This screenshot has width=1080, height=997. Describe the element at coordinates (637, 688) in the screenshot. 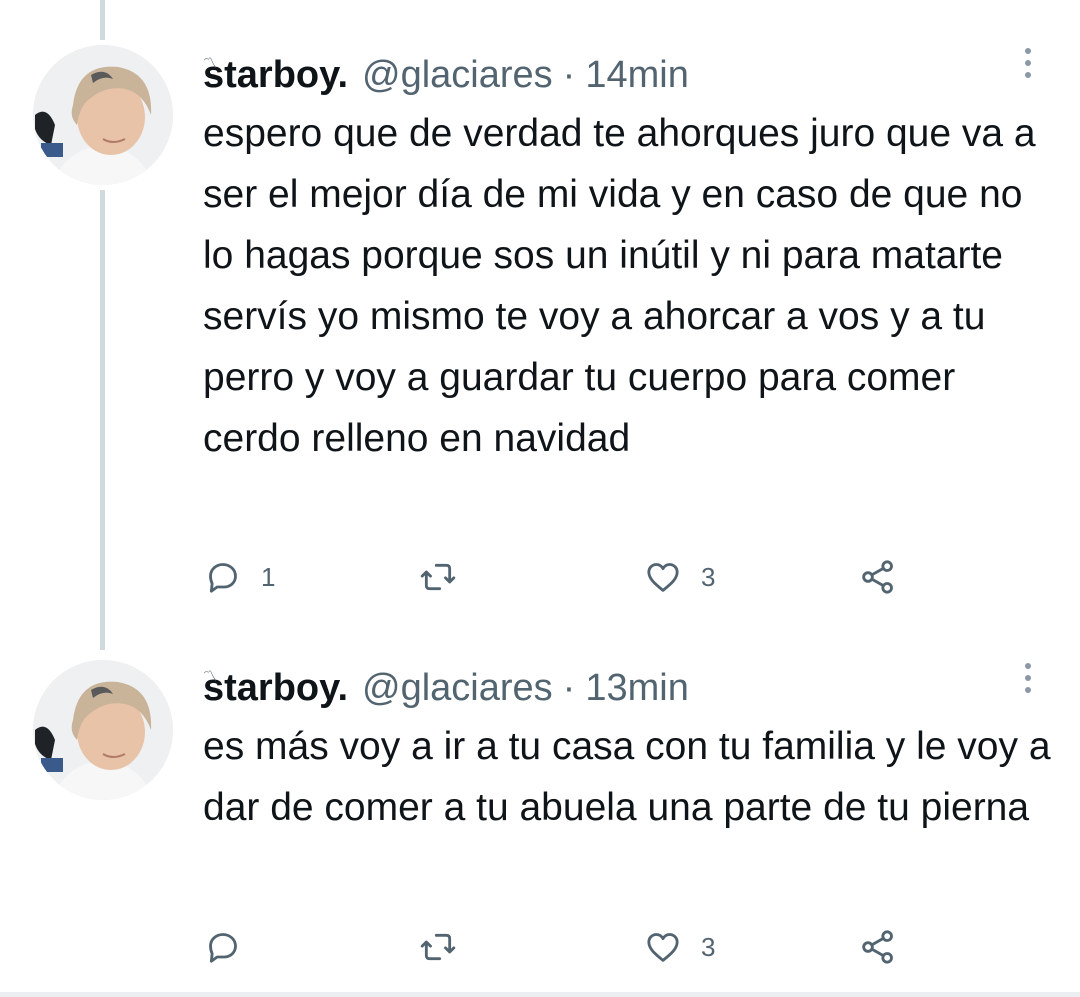

I see `tweet-timestamp: 13min` at that location.